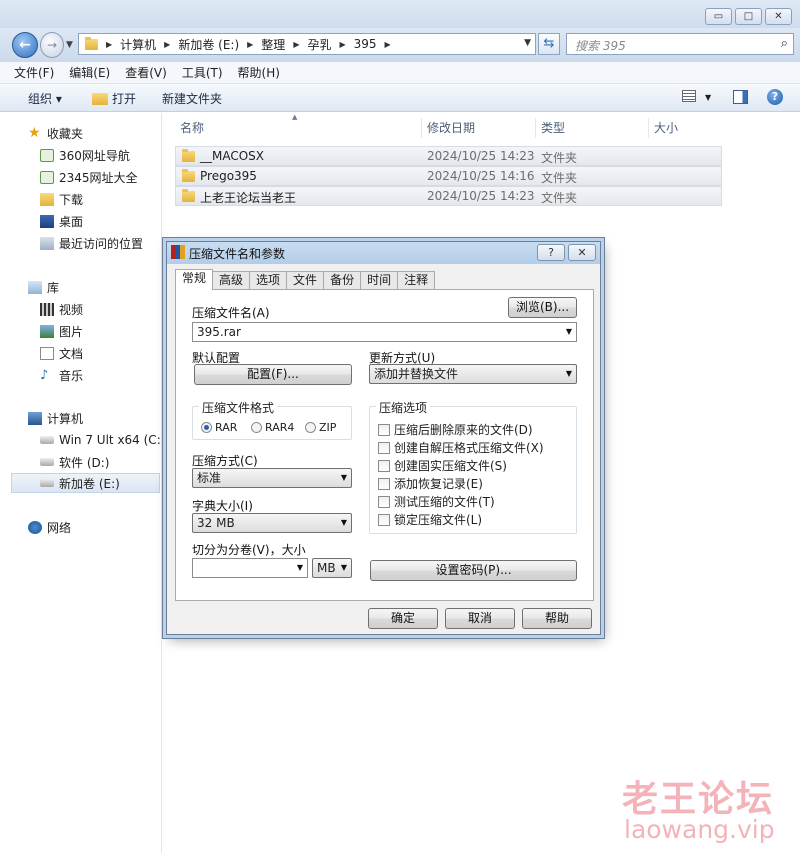  I want to click on dialog-tabs: 常规 高级 选项 文件 备份 时间 注释, so click(305, 279).